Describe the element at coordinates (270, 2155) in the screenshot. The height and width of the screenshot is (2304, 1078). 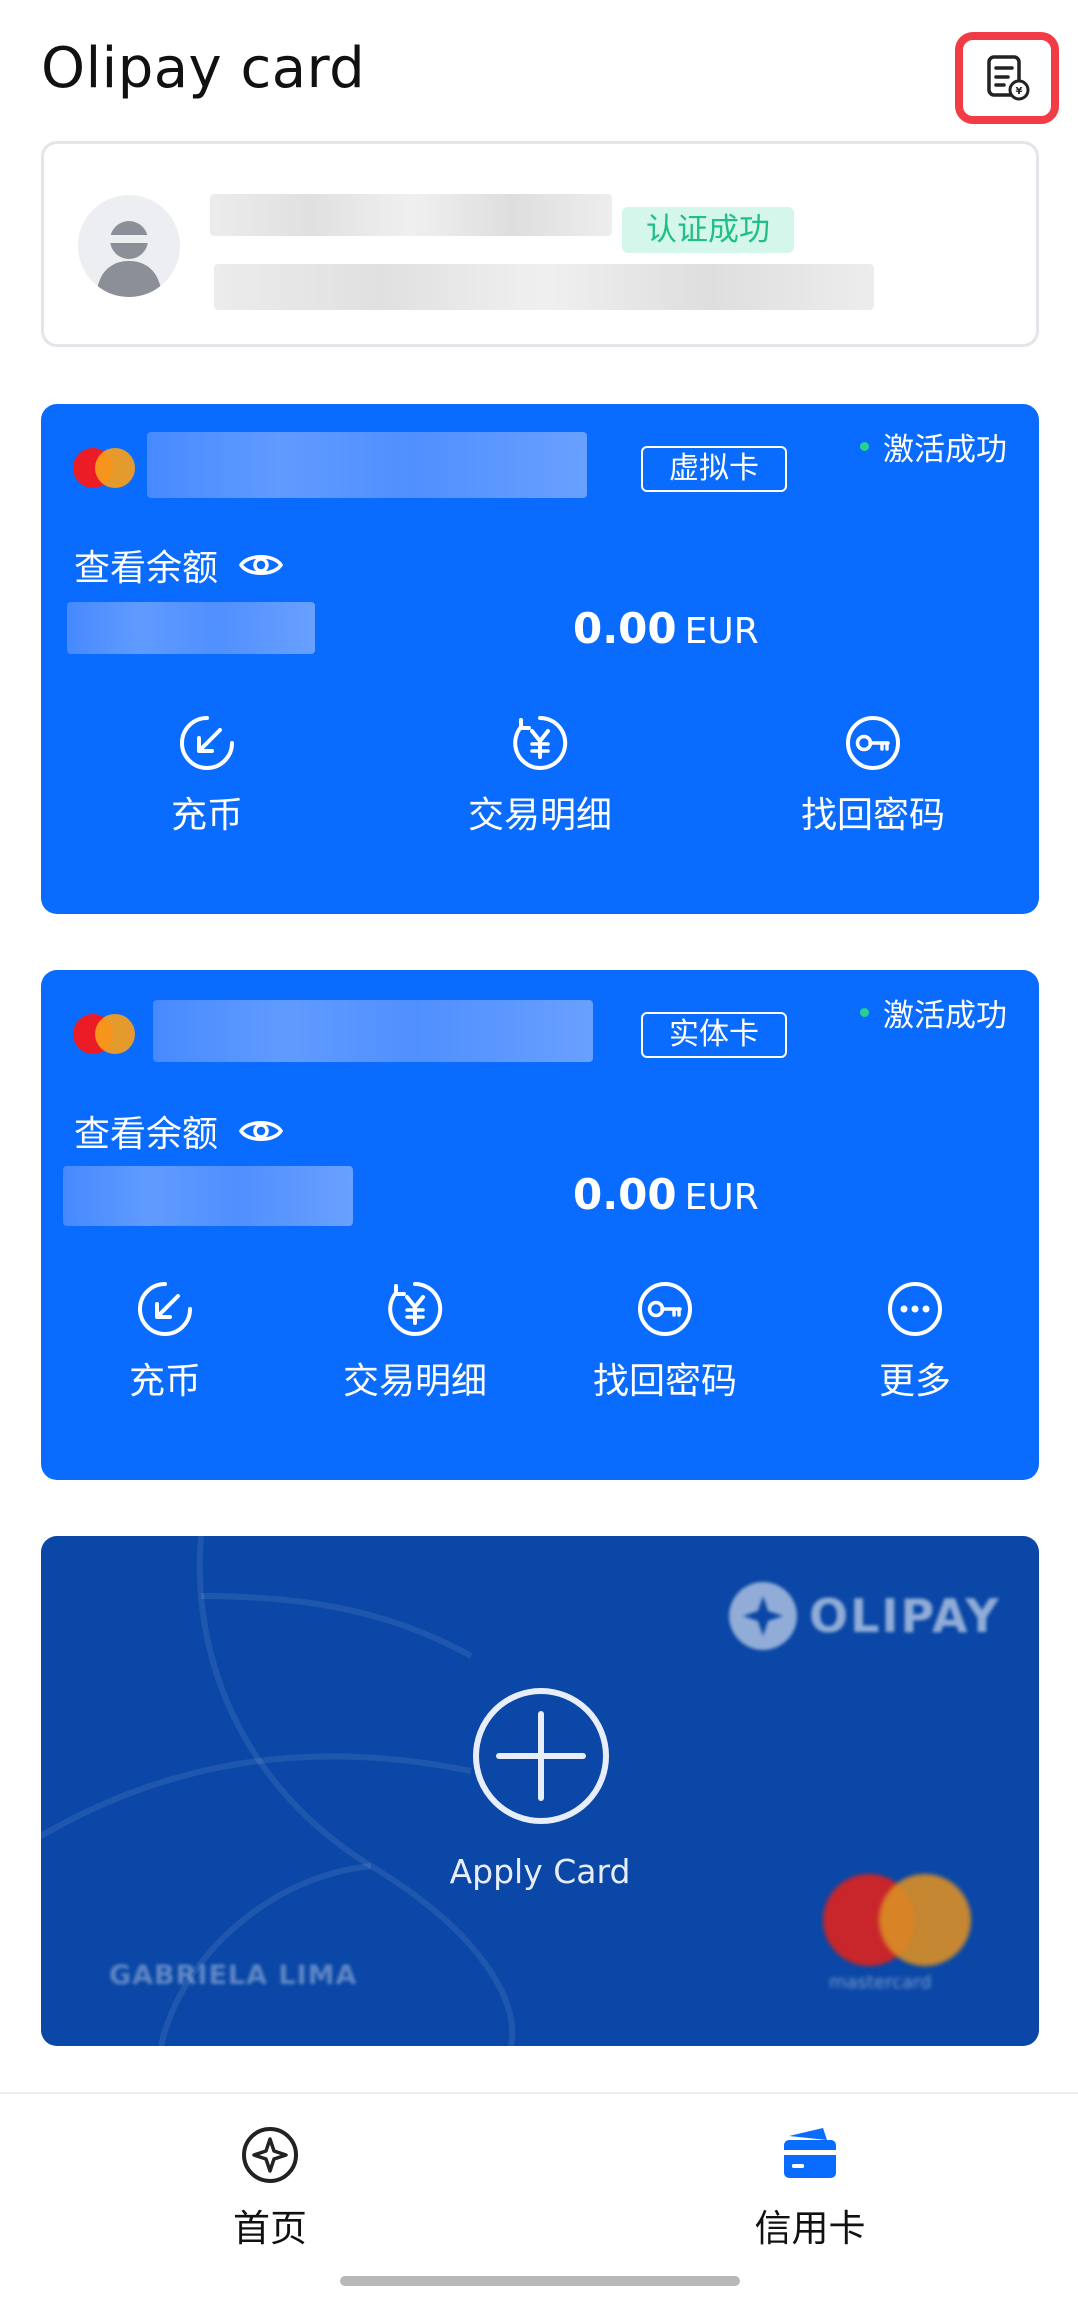
I see `home-icon` at that location.